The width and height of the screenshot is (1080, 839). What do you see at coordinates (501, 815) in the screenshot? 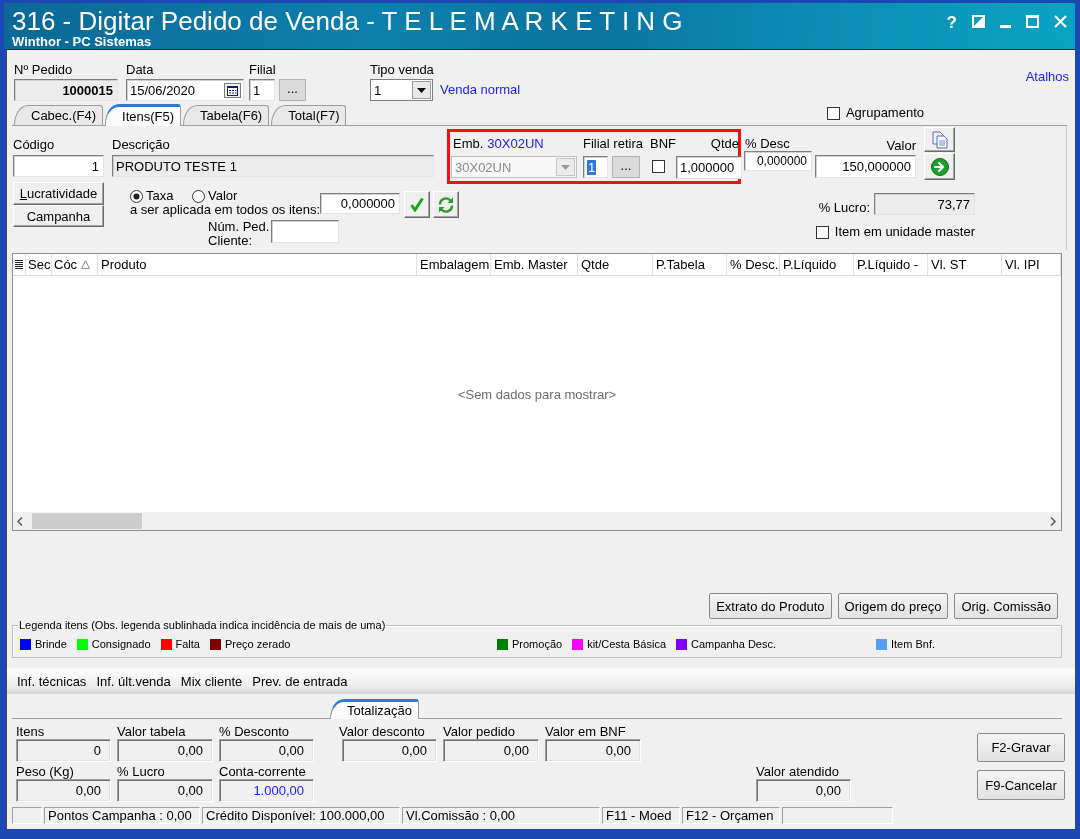
I see `status-panel: Vl.Comissão : 0,00` at bounding box center [501, 815].